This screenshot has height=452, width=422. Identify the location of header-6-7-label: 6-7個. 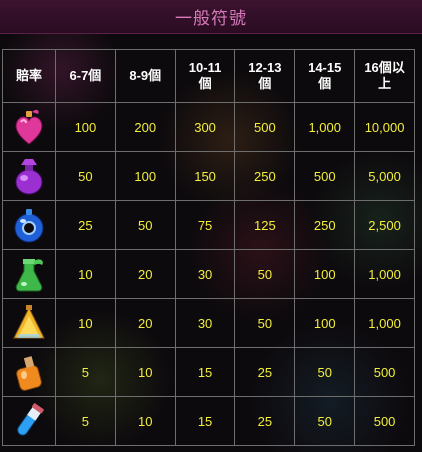
(85, 75).